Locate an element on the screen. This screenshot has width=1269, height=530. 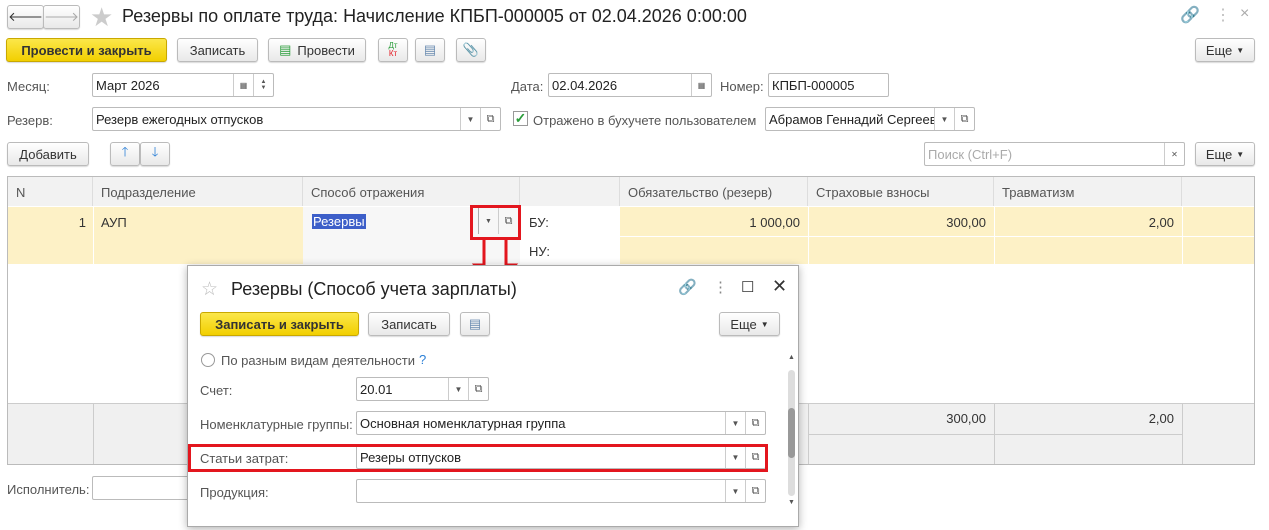
attach-button: 📎 is located at coordinates (471, 50).